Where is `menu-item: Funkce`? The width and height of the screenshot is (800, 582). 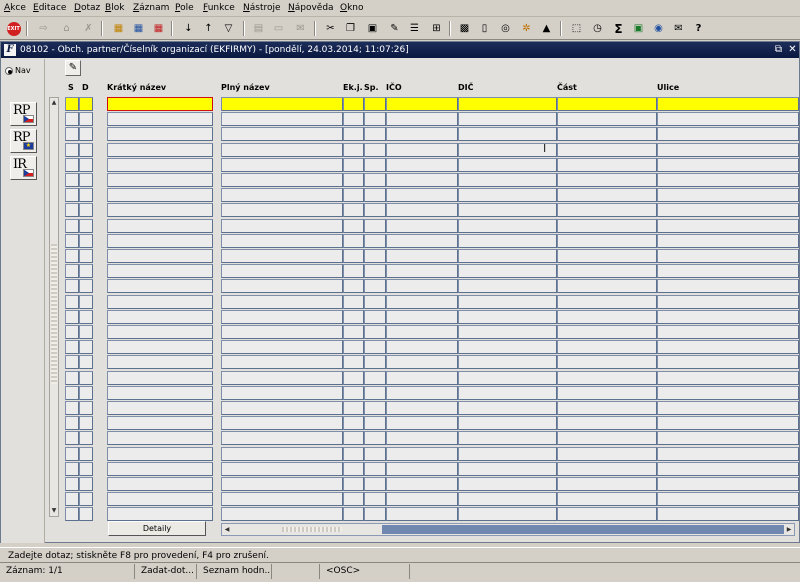
menu-item: Funkce is located at coordinates (219, 8).